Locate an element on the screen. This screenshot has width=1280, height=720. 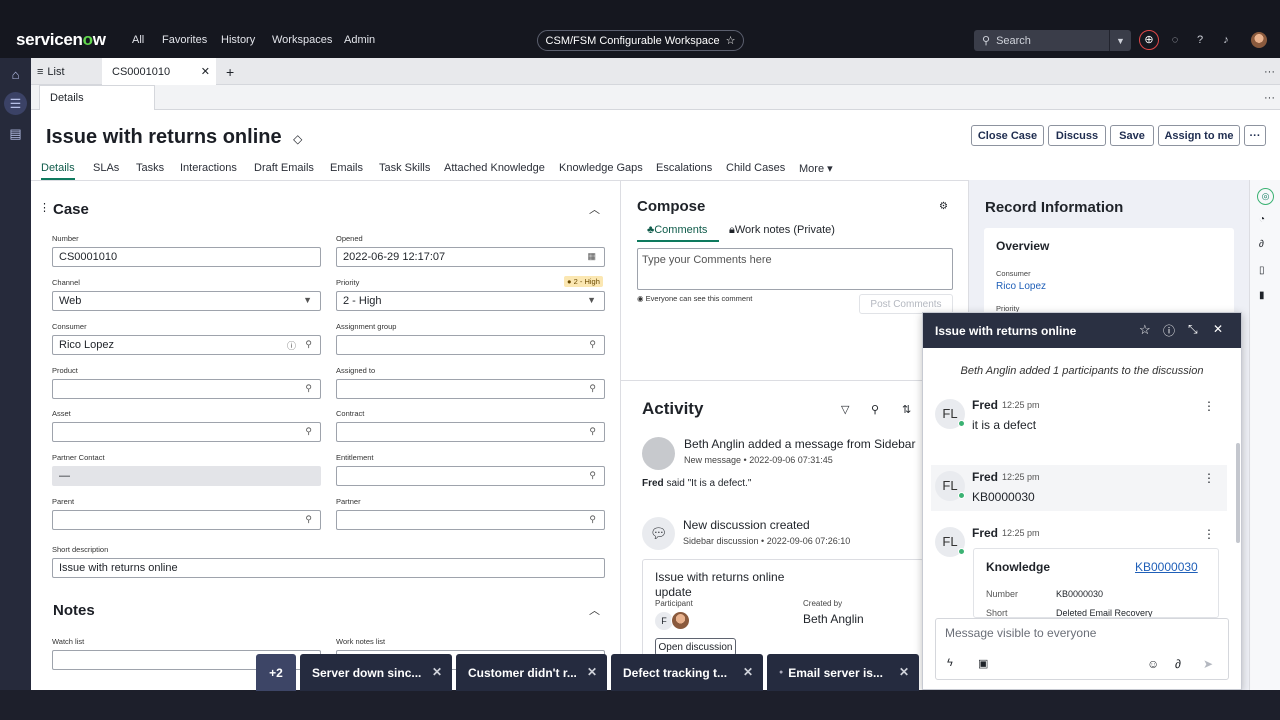
help-icon: ? is located at coordinates (1200, 40).